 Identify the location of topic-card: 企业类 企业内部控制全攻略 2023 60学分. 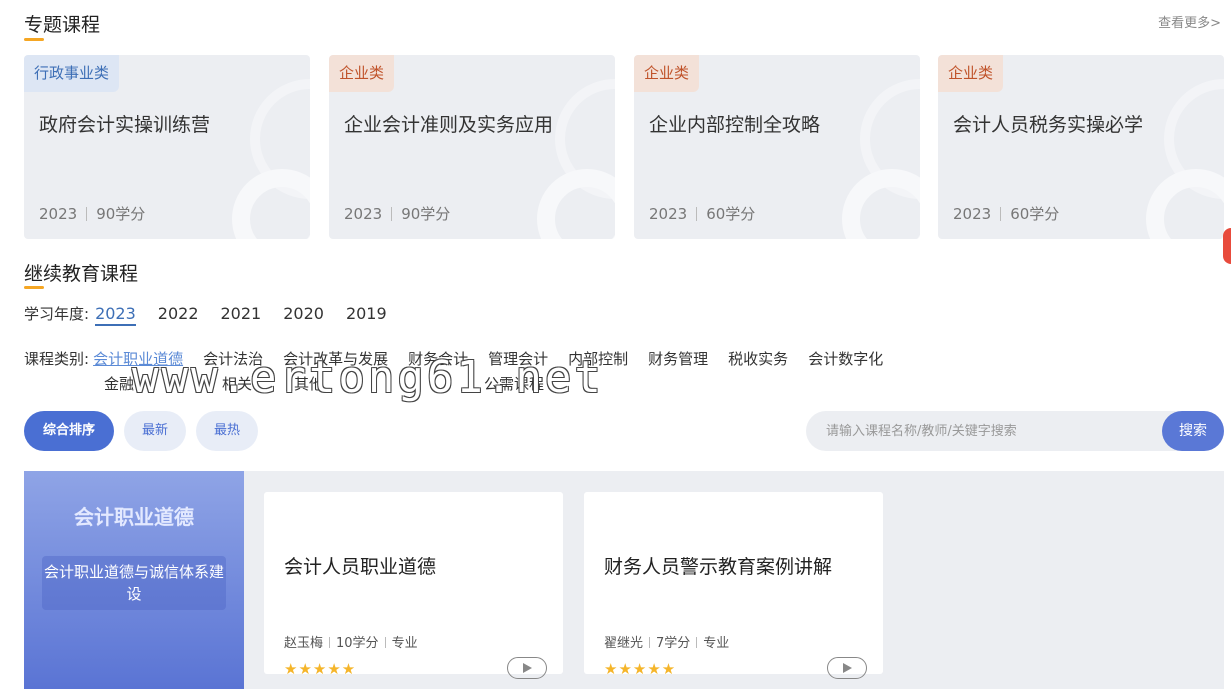
(777, 147).